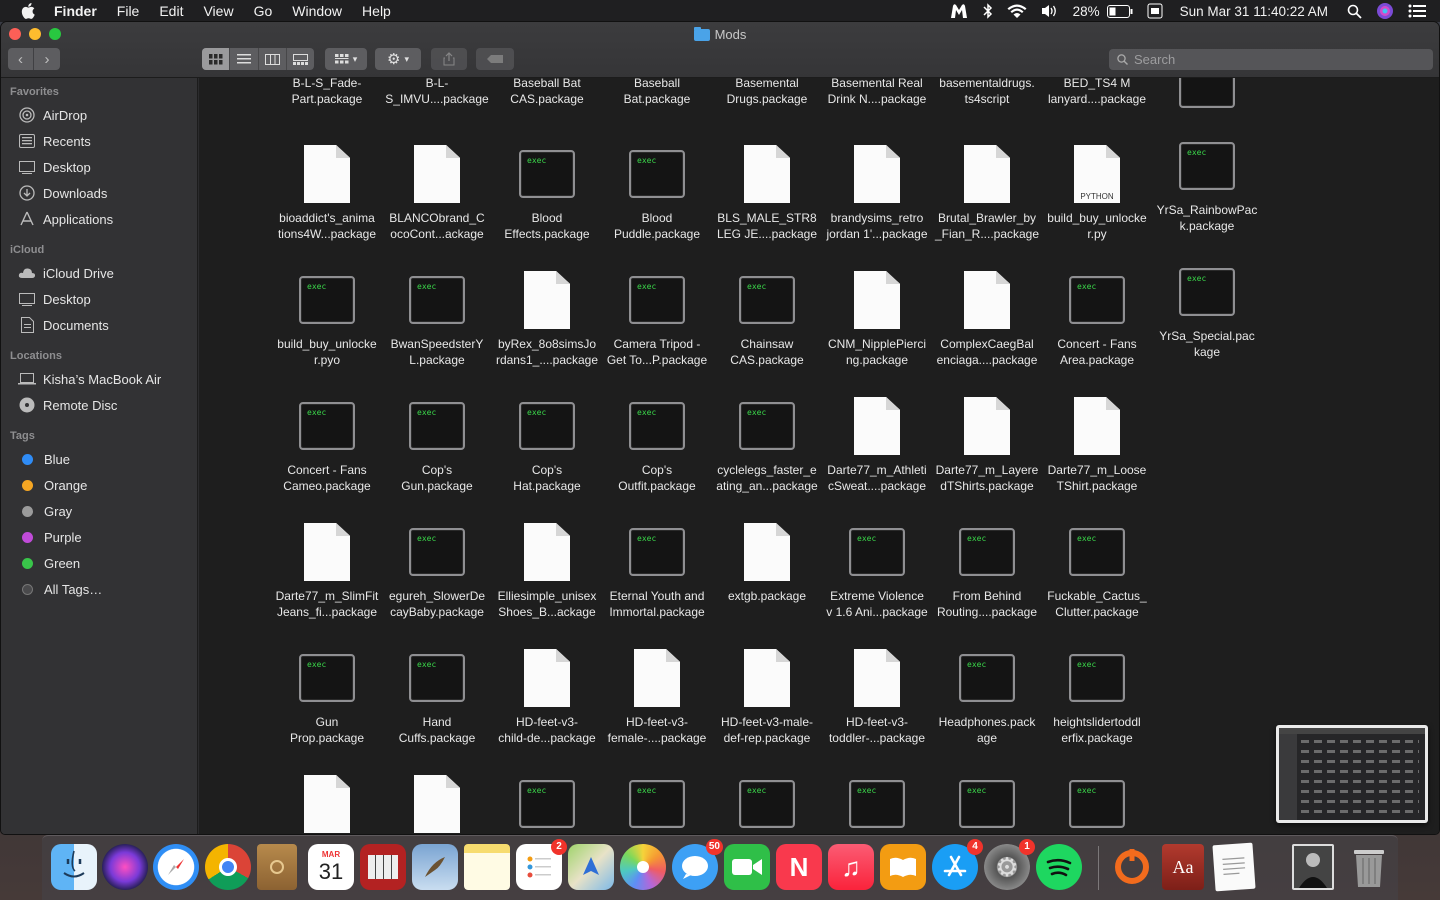 The width and height of the screenshot is (1440, 900). Describe the element at coordinates (28, 11) in the screenshot. I see `apple-menu-icon` at that location.